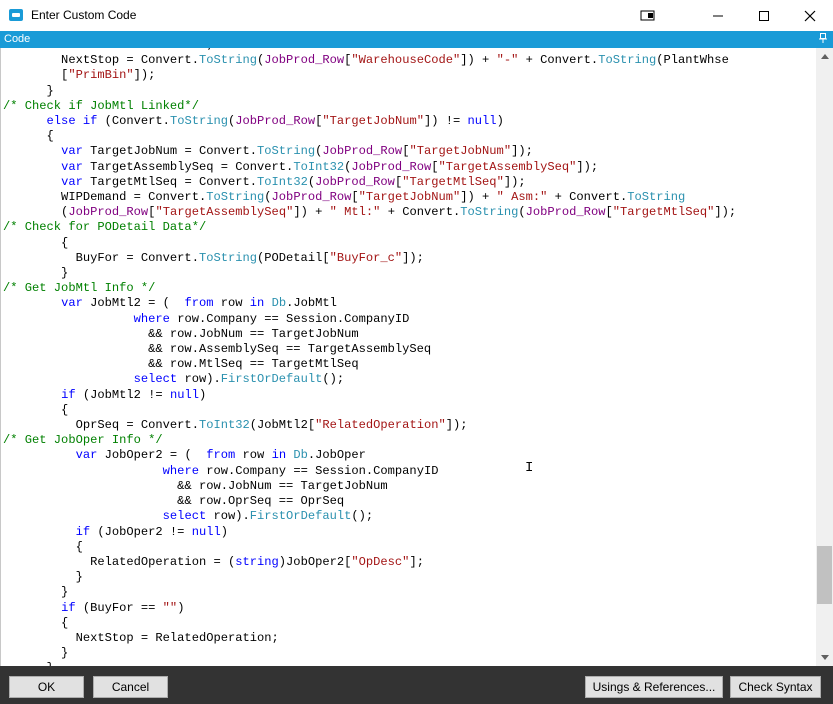 This screenshot has height=704, width=833. What do you see at coordinates (279, 303) in the screenshot?
I see `code-token: Db` at bounding box center [279, 303].